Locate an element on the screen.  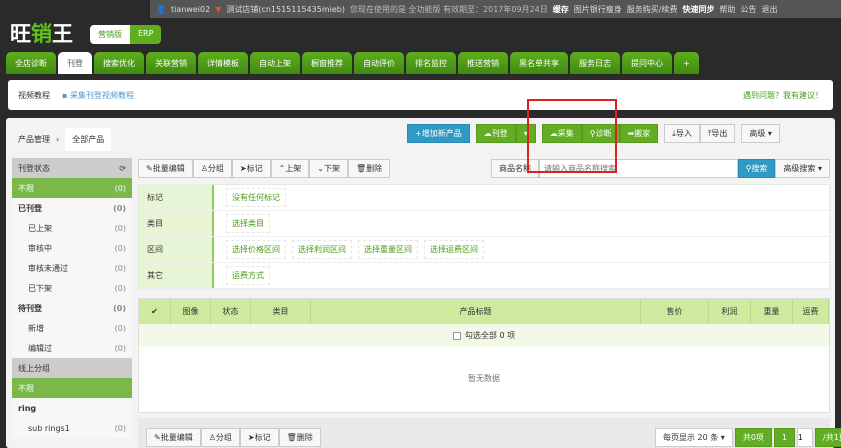
toolbar-label: 分组 is located at coordinates (223, 437).